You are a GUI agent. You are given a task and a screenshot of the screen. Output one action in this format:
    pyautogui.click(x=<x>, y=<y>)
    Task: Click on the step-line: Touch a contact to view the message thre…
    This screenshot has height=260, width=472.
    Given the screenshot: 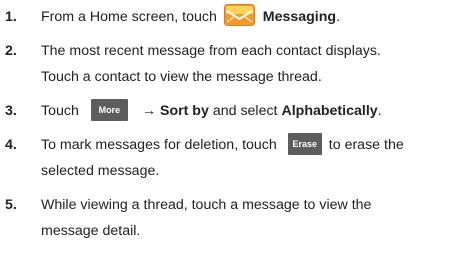 What is the action you would take?
    pyautogui.click(x=181, y=77)
    